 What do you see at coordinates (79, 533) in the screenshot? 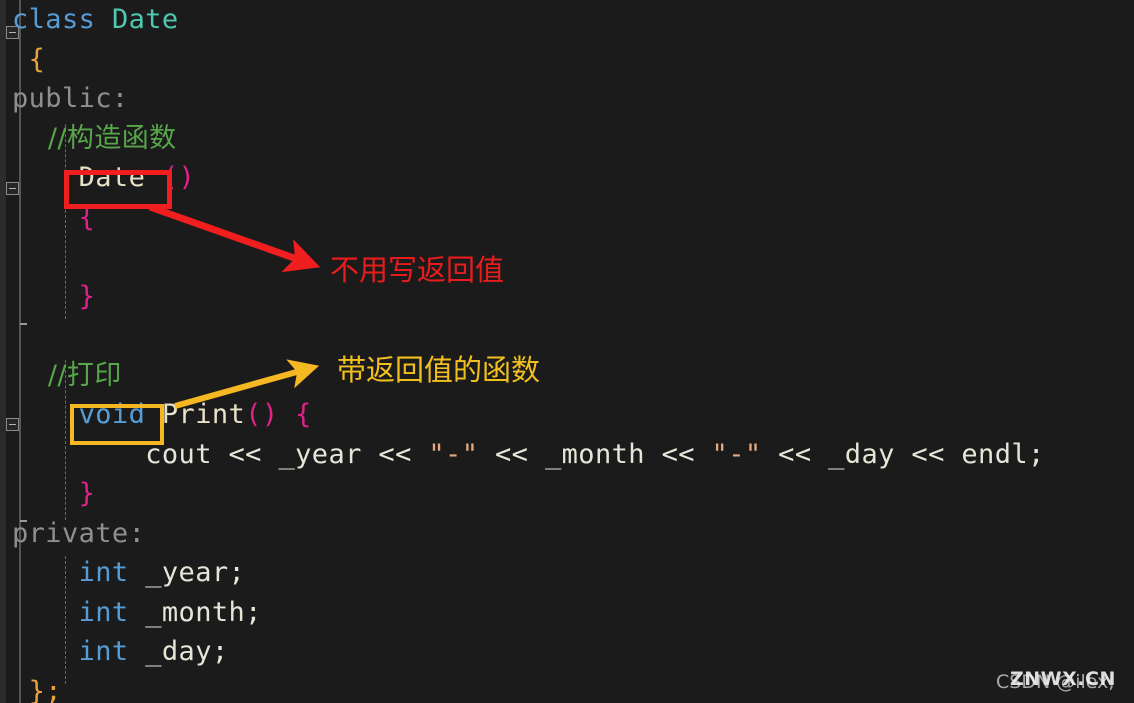
I see `code-token: private:` at bounding box center [79, 533].